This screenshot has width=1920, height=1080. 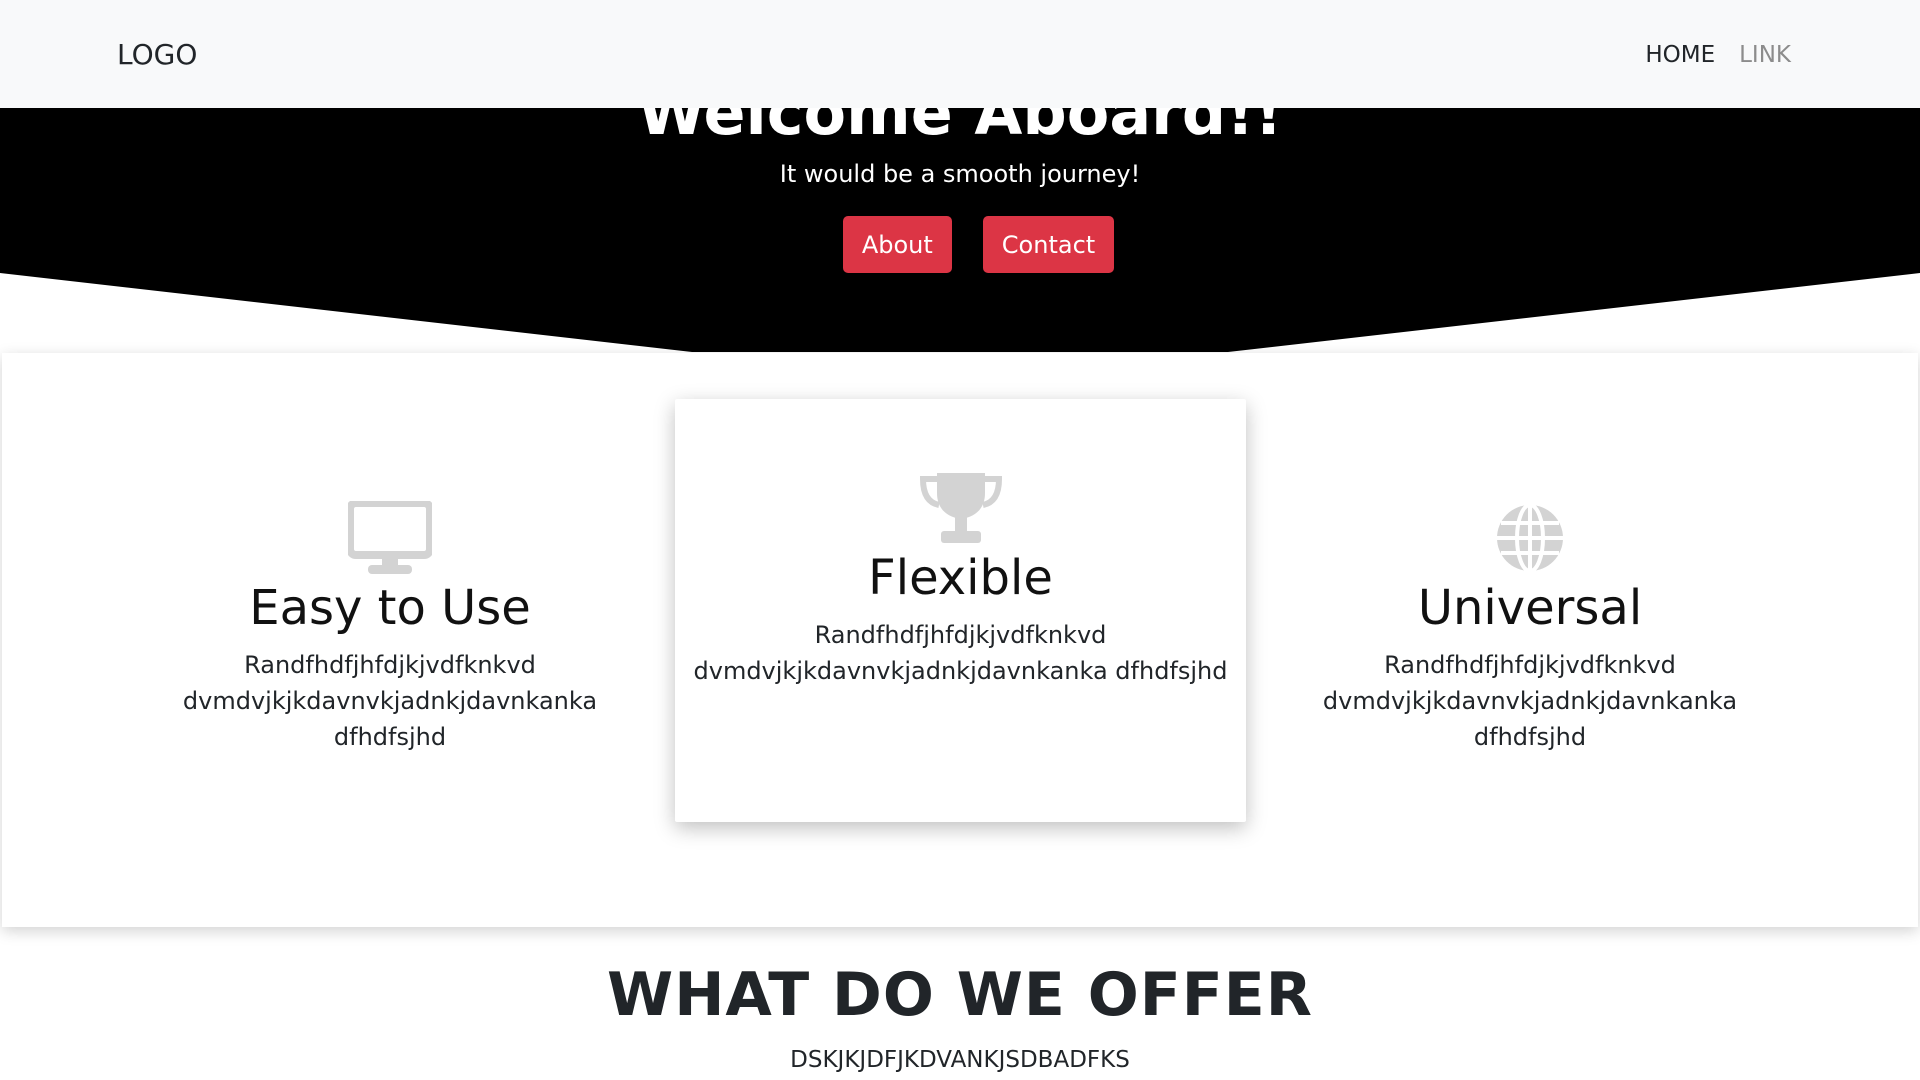 I want to click on feature-title: Universal, so click(x=1530, y=608).